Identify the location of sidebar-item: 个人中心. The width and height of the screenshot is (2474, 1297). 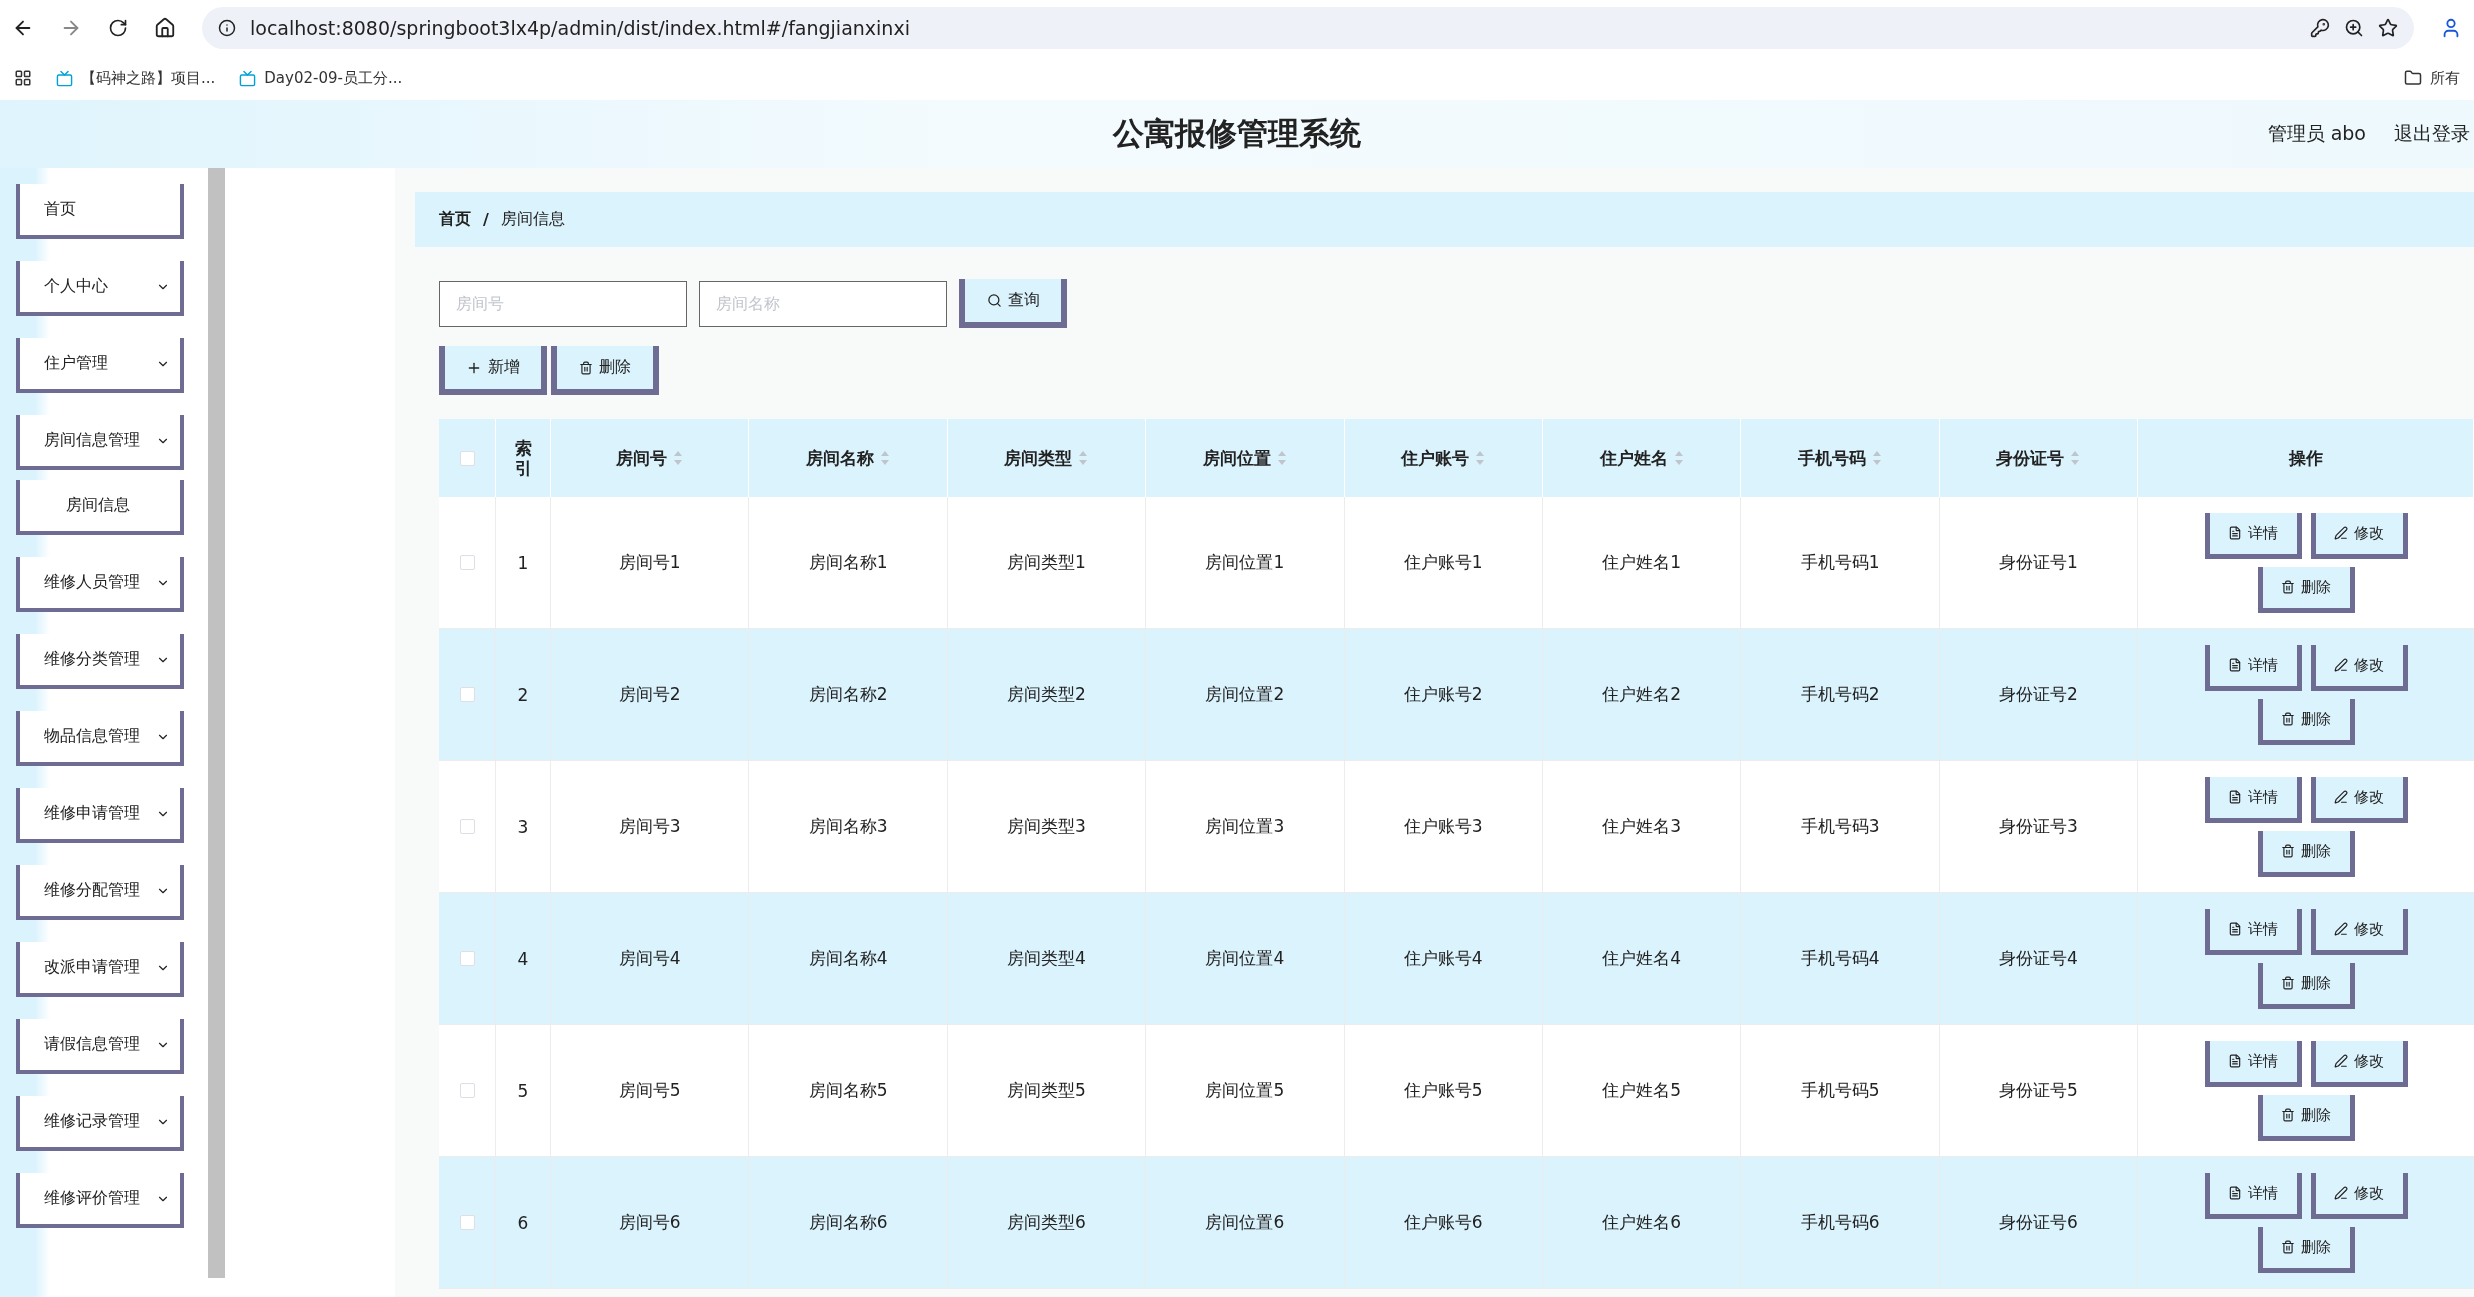
(100, 288).